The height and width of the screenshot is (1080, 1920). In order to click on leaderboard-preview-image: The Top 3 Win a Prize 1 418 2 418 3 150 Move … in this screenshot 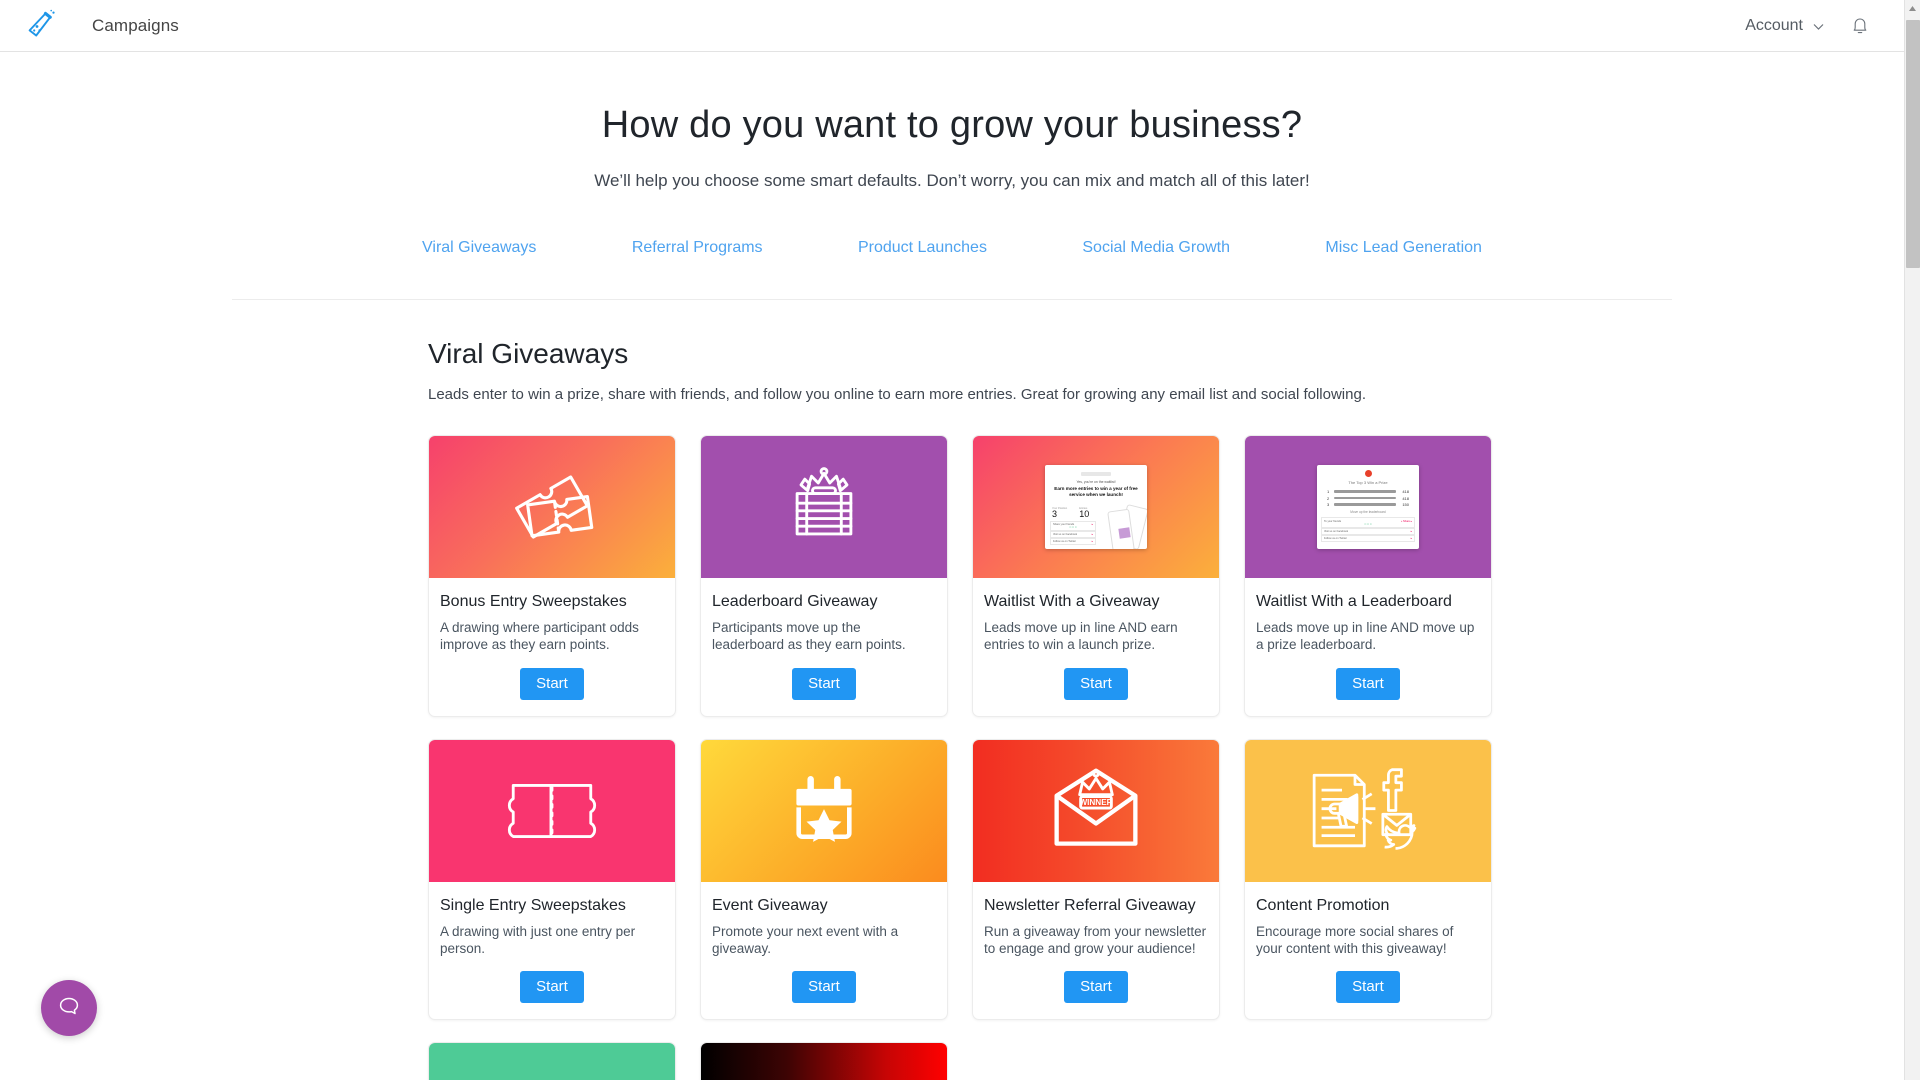, I will do `click(1368, 507)`.